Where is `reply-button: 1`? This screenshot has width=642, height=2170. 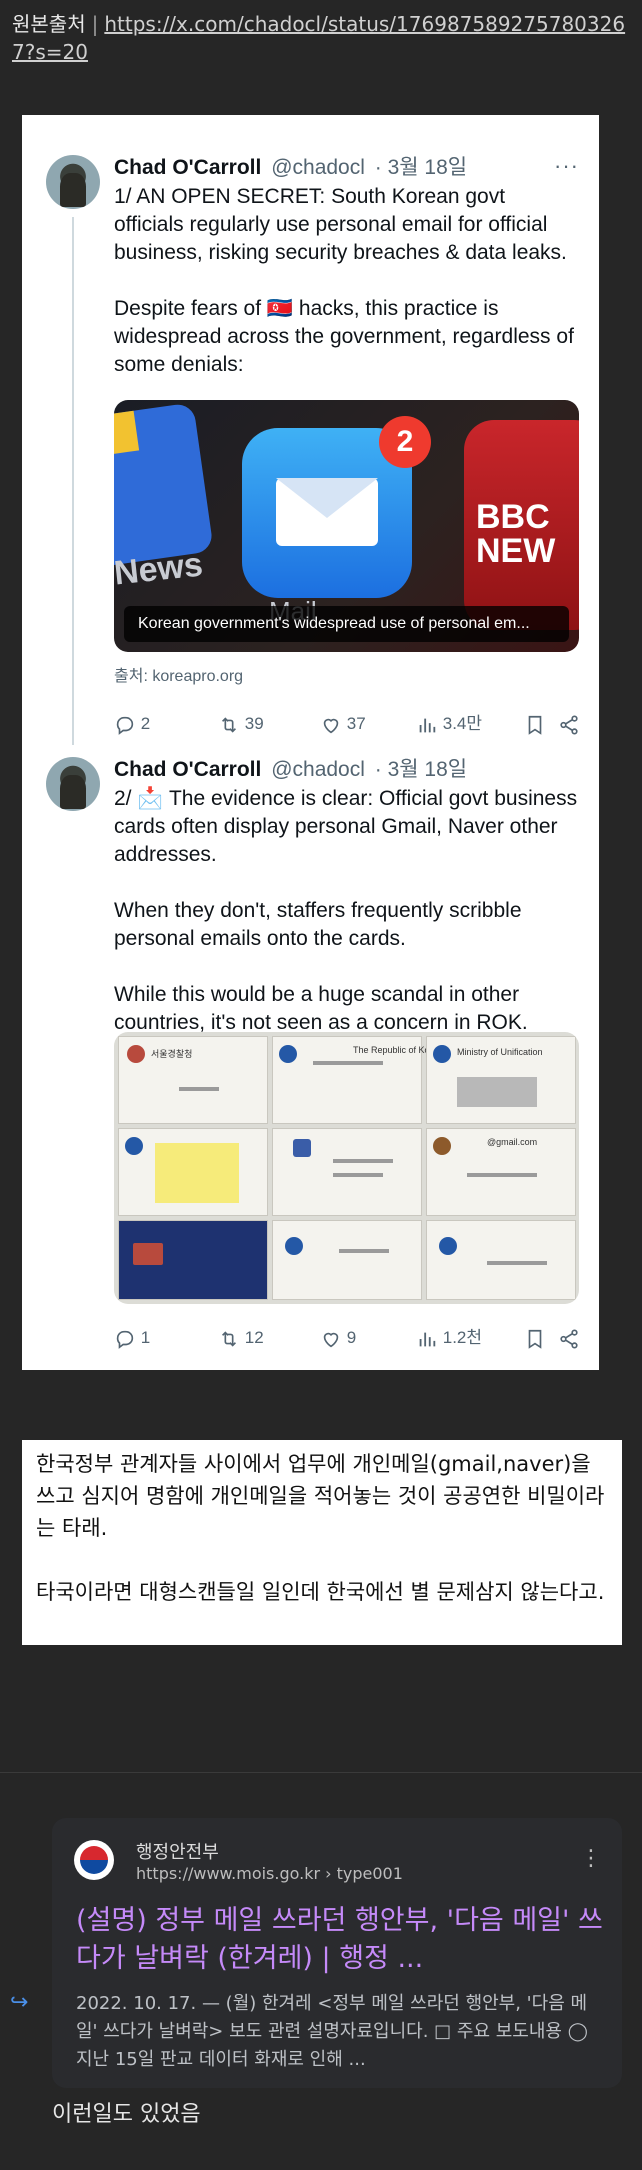 reply-button: 1 is located at coordinates (132, 1338).